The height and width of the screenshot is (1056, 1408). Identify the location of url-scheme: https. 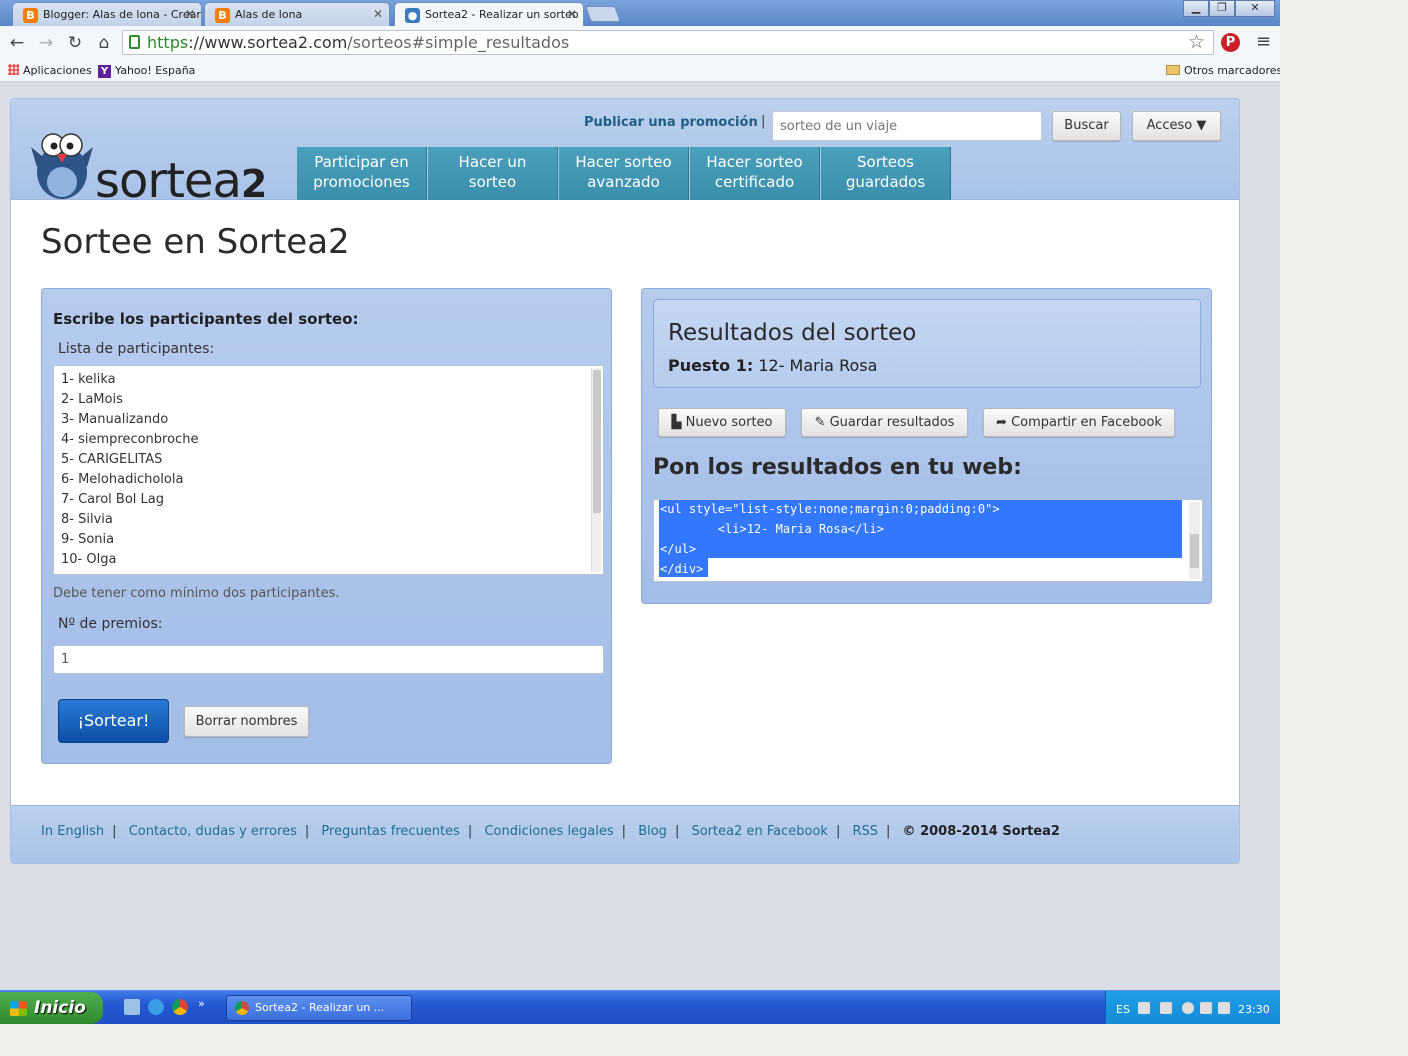
(168, 42).